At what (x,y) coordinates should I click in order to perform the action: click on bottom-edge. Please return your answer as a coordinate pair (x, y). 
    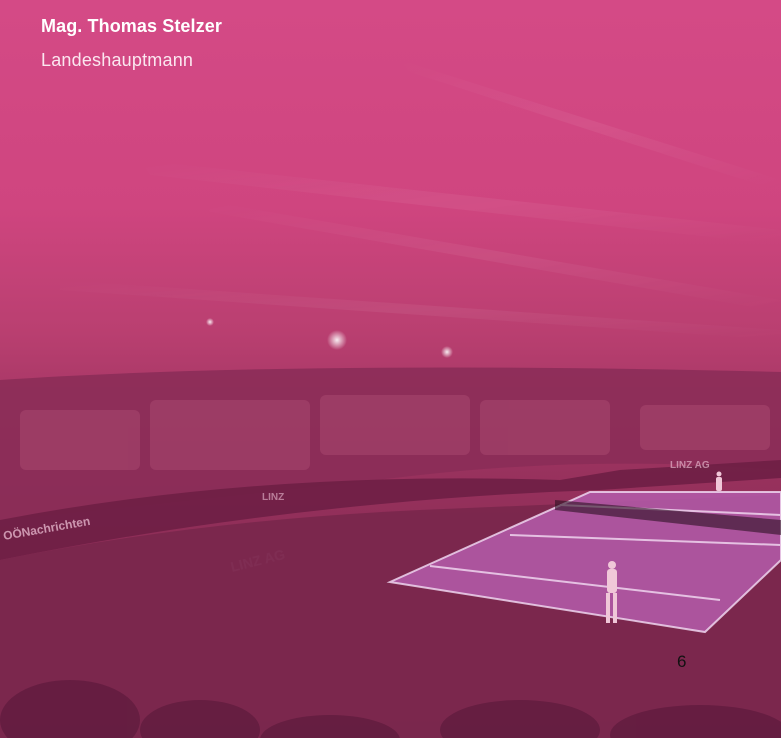
    Looking at the image, I should click on (390, 740).